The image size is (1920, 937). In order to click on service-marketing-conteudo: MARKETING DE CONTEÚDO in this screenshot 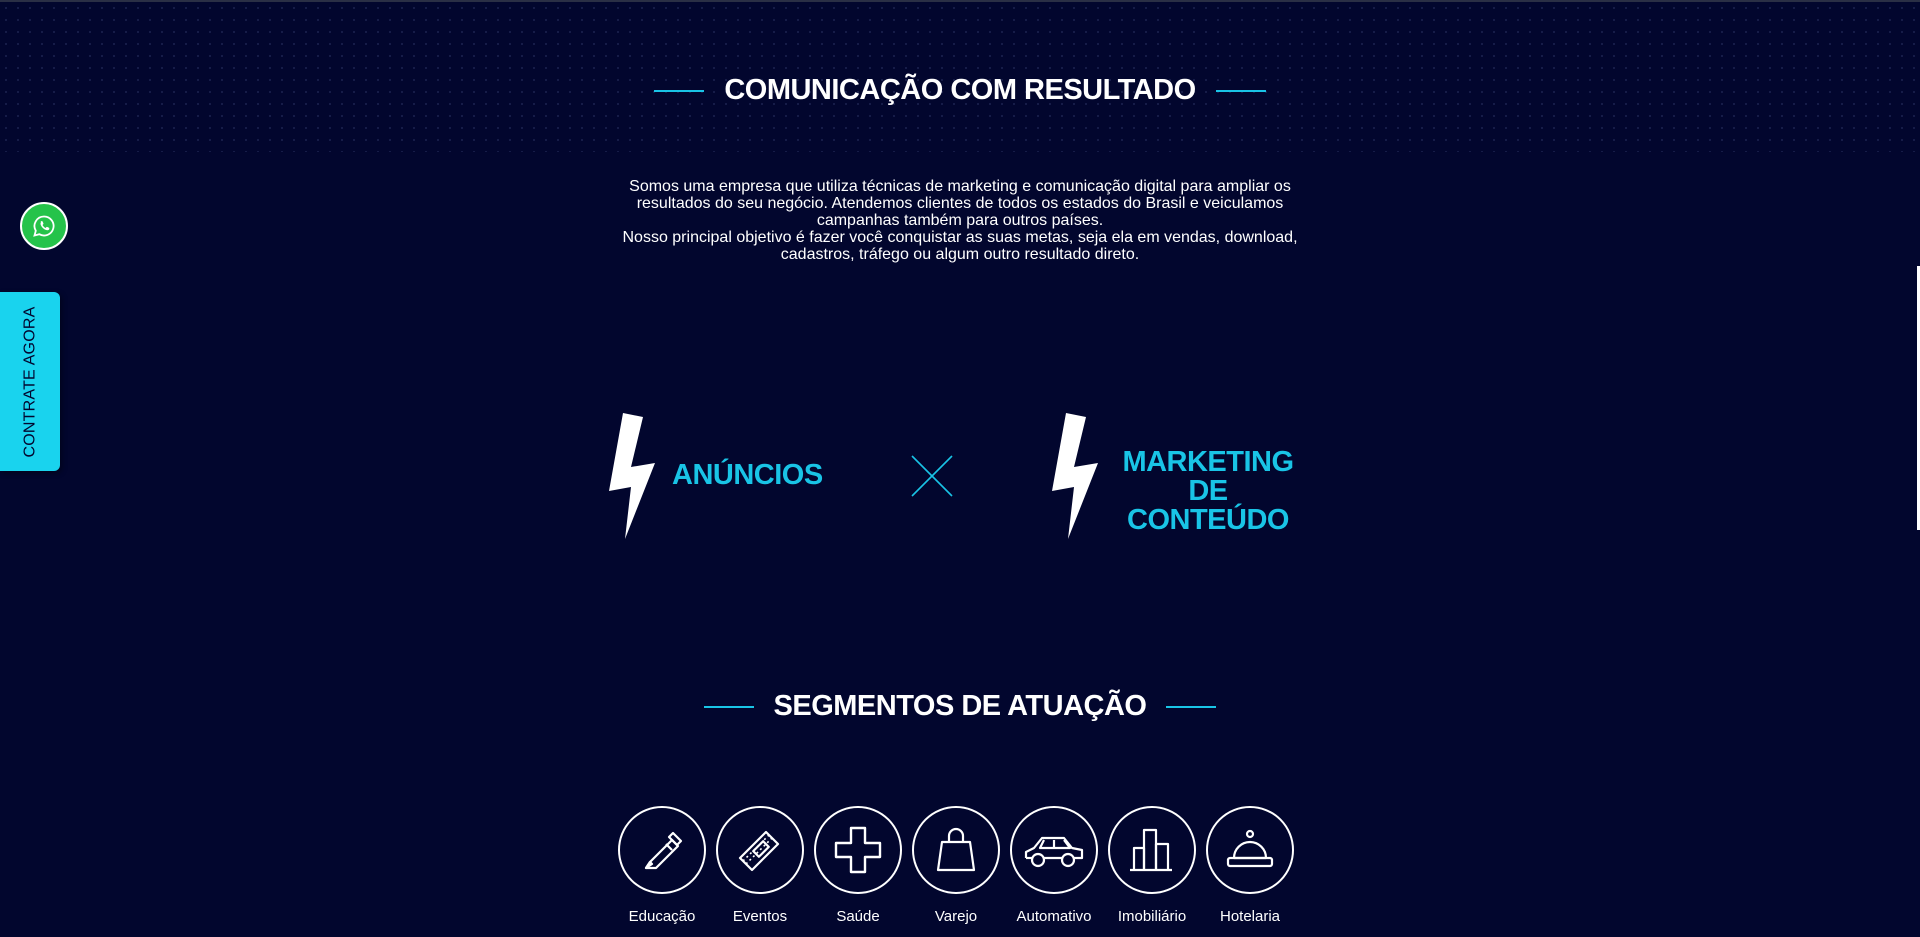, I will do `click(1208, 491)`.